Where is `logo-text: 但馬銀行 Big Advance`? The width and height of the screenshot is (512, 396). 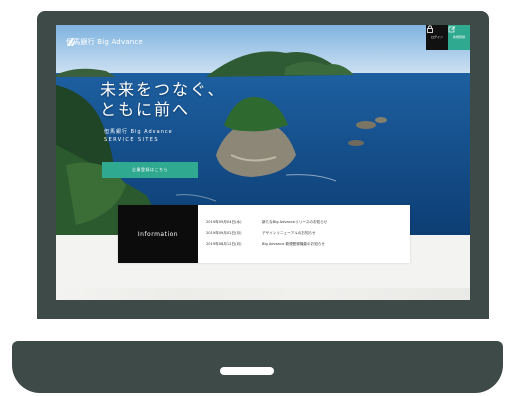
logo-text: 但馬銀行 Big Advance is located at coordinates (104, 42).